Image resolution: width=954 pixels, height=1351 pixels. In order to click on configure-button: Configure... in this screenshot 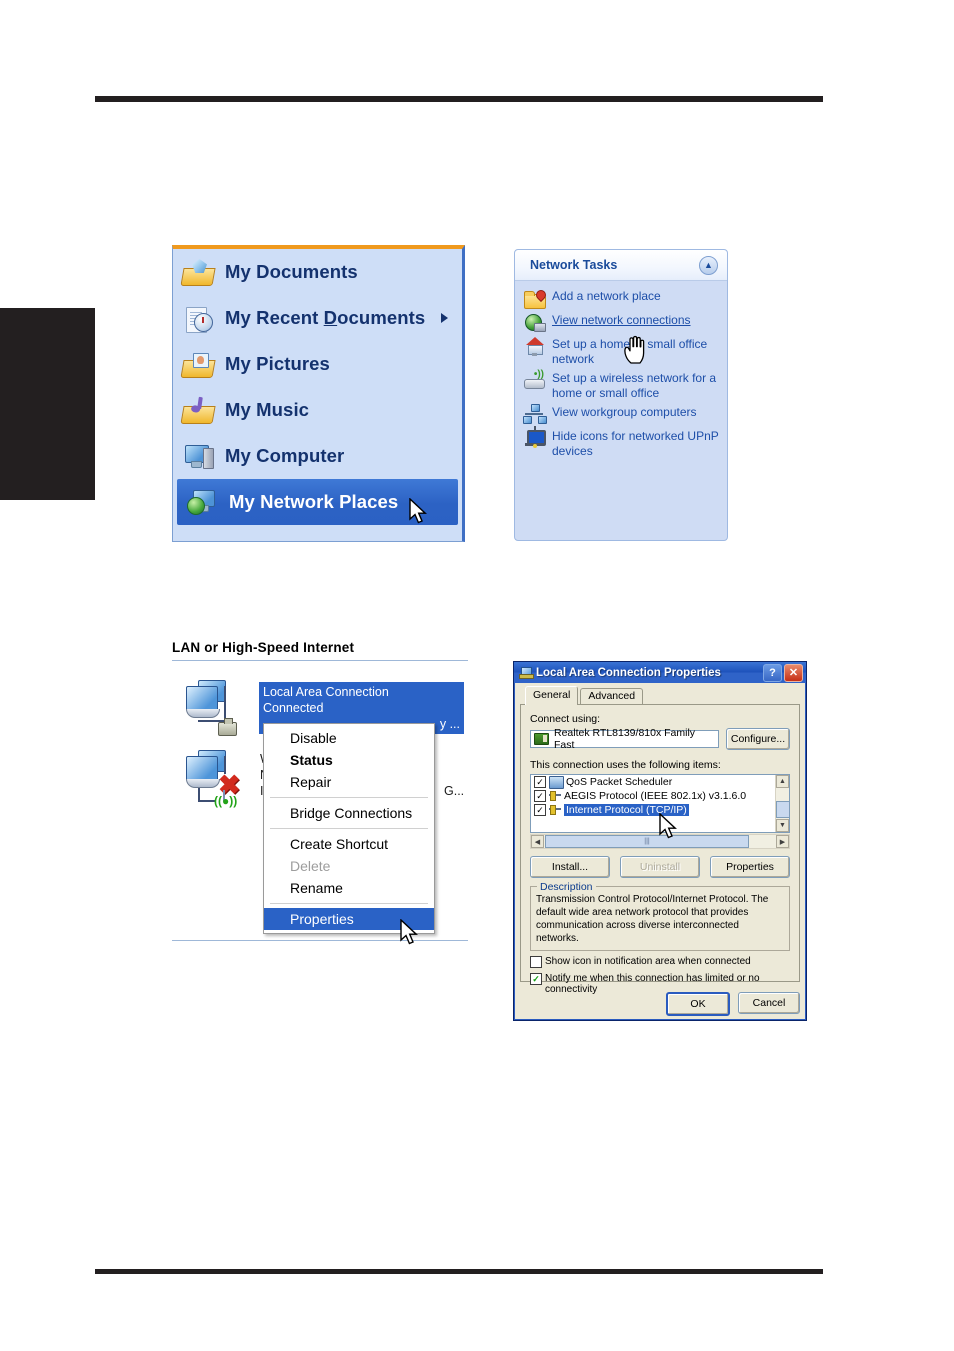, I will do `click(758, 739)`.